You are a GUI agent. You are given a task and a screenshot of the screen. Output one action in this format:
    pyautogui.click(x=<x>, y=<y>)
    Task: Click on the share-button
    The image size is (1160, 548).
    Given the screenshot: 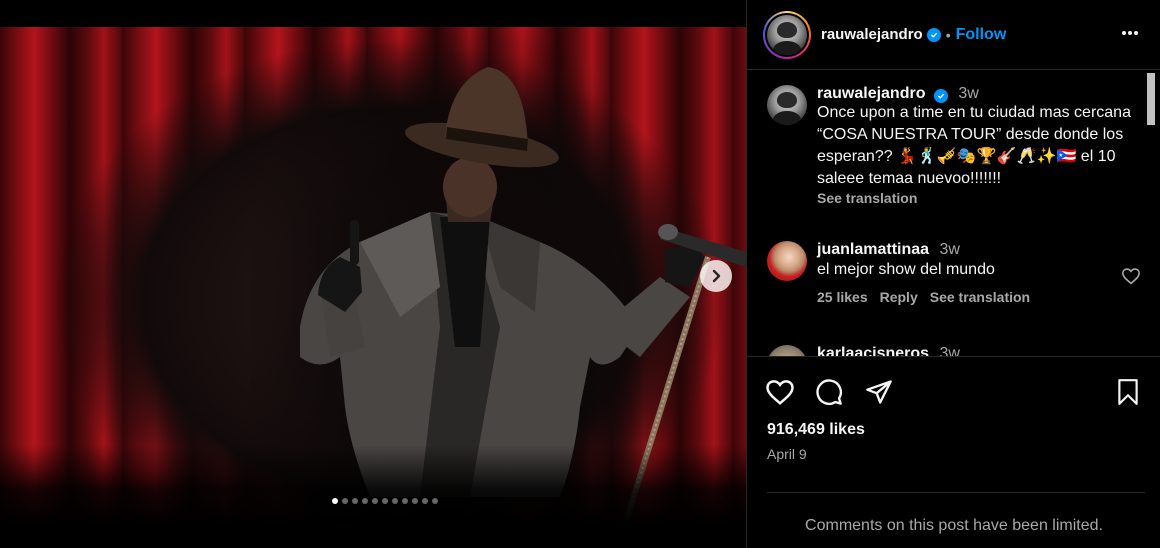 What is the action you would take?
    pyautogui.click(x=879, y=394)
    